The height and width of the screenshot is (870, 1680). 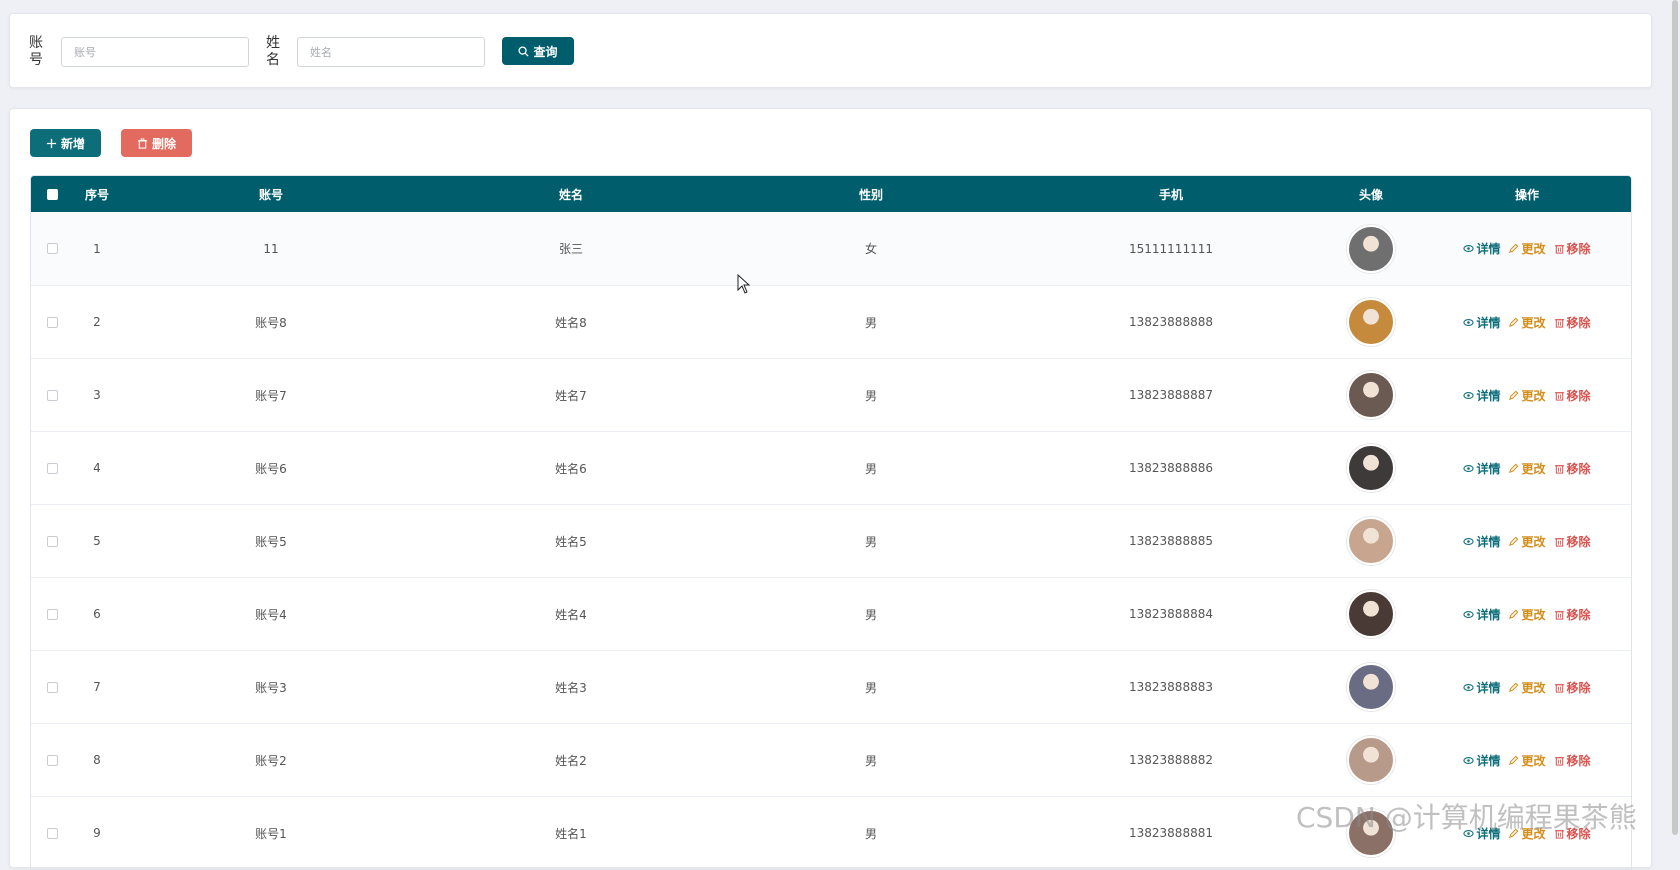 What do you see at coordinates (271, 833) in the screenshot?
I see `cell-account: 账号1` at bounding box center [271, 833].